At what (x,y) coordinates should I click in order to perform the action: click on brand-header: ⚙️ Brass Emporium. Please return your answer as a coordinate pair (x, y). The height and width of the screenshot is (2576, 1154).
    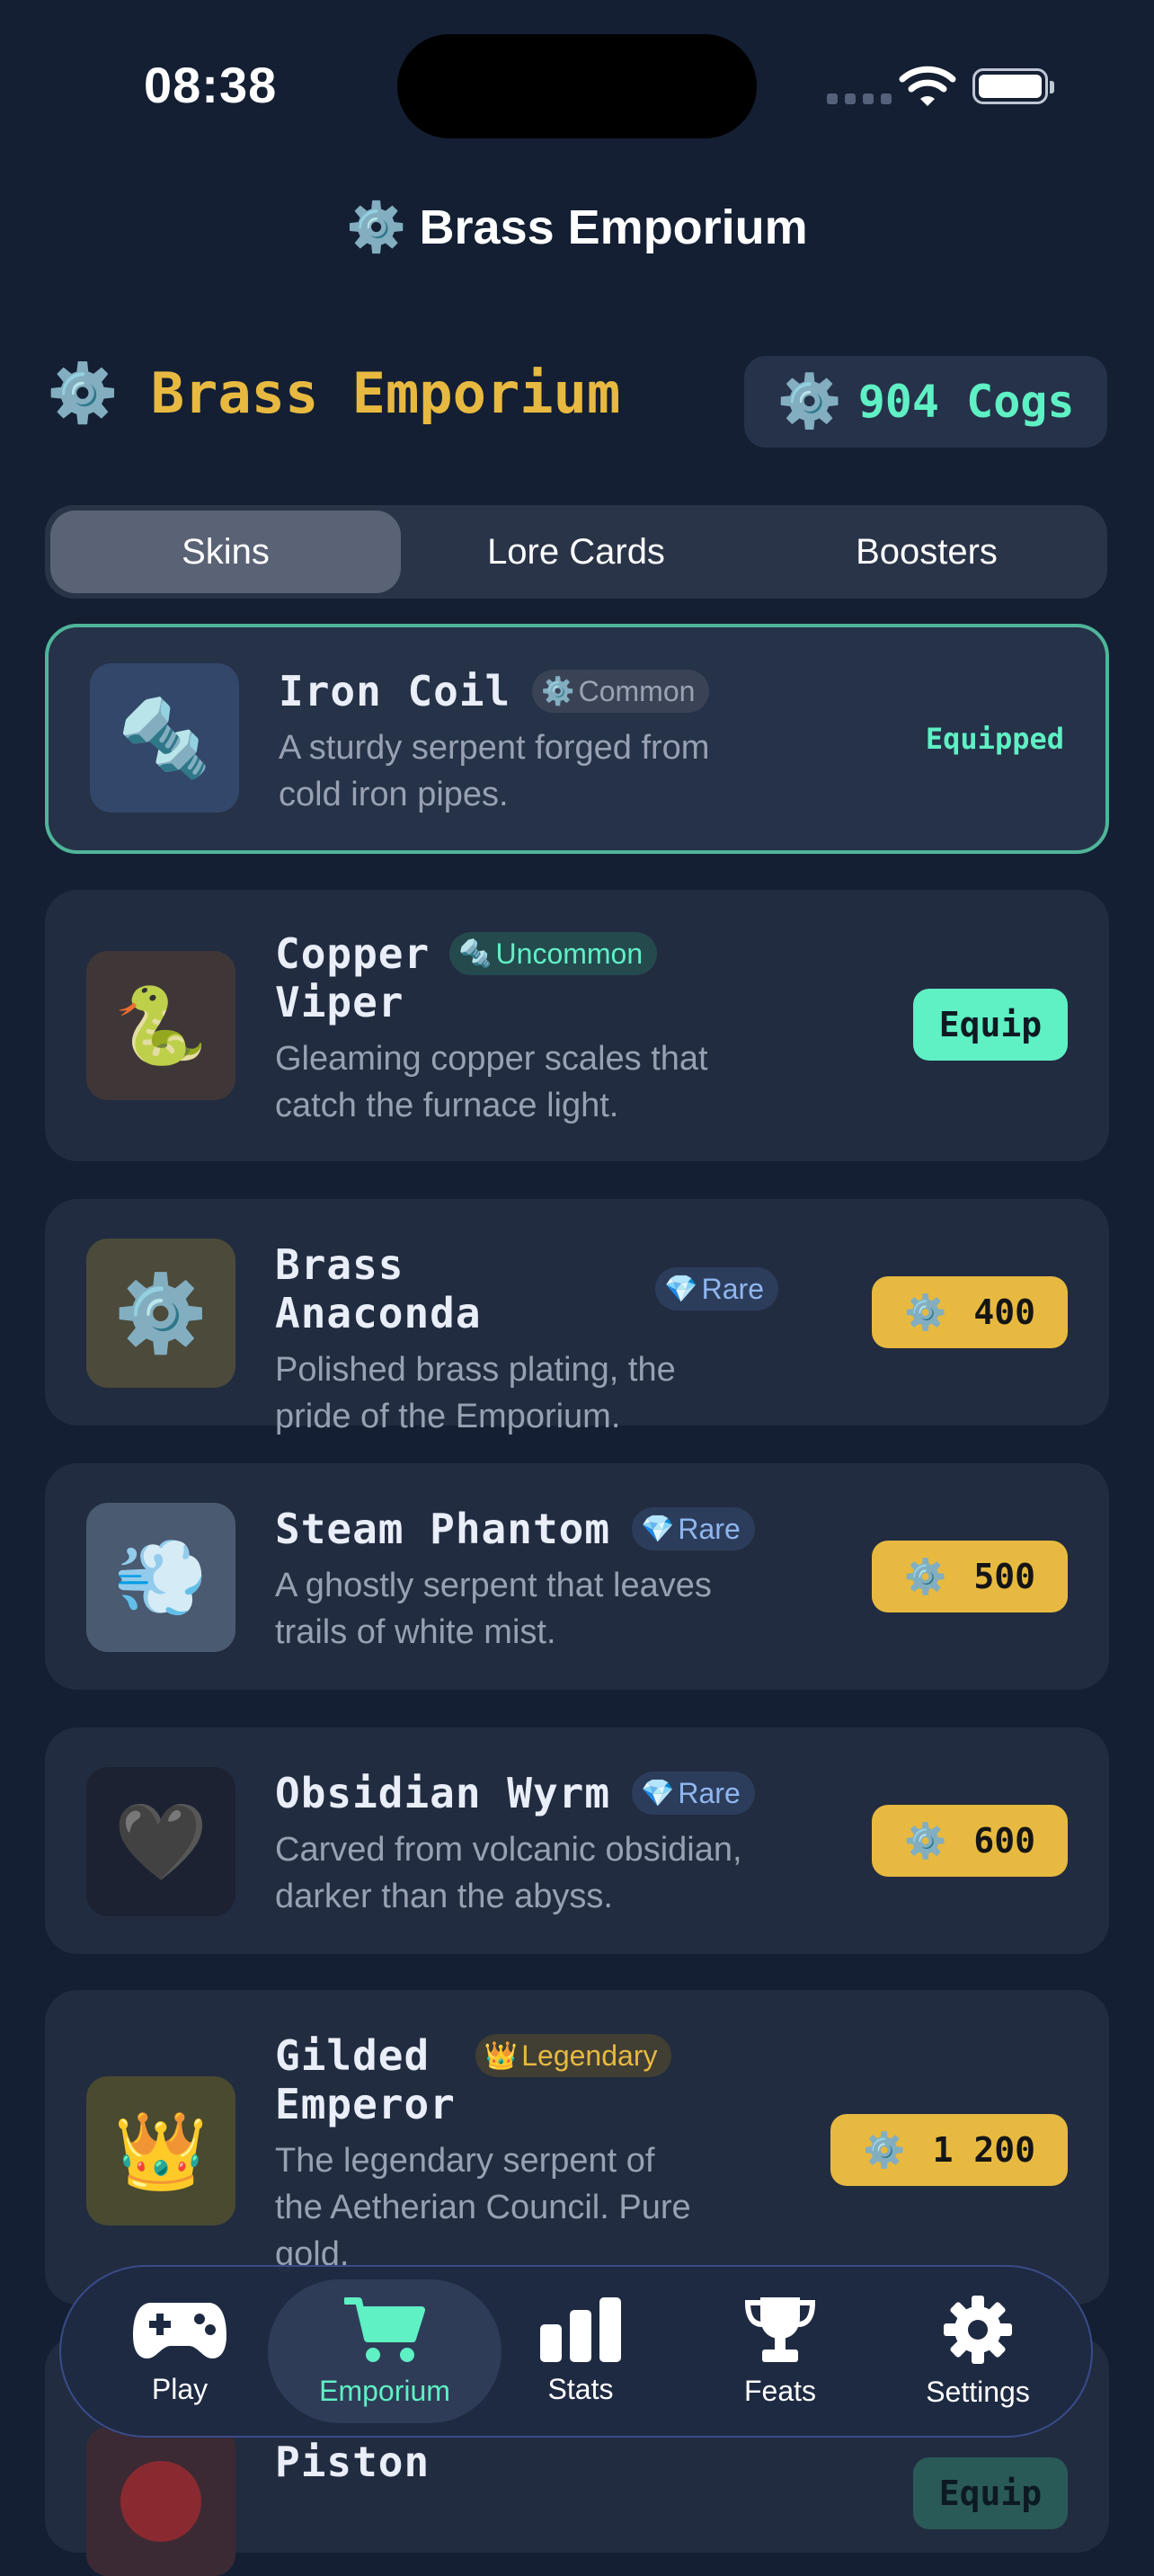
    Looking at the image, I should click on (333, 393).